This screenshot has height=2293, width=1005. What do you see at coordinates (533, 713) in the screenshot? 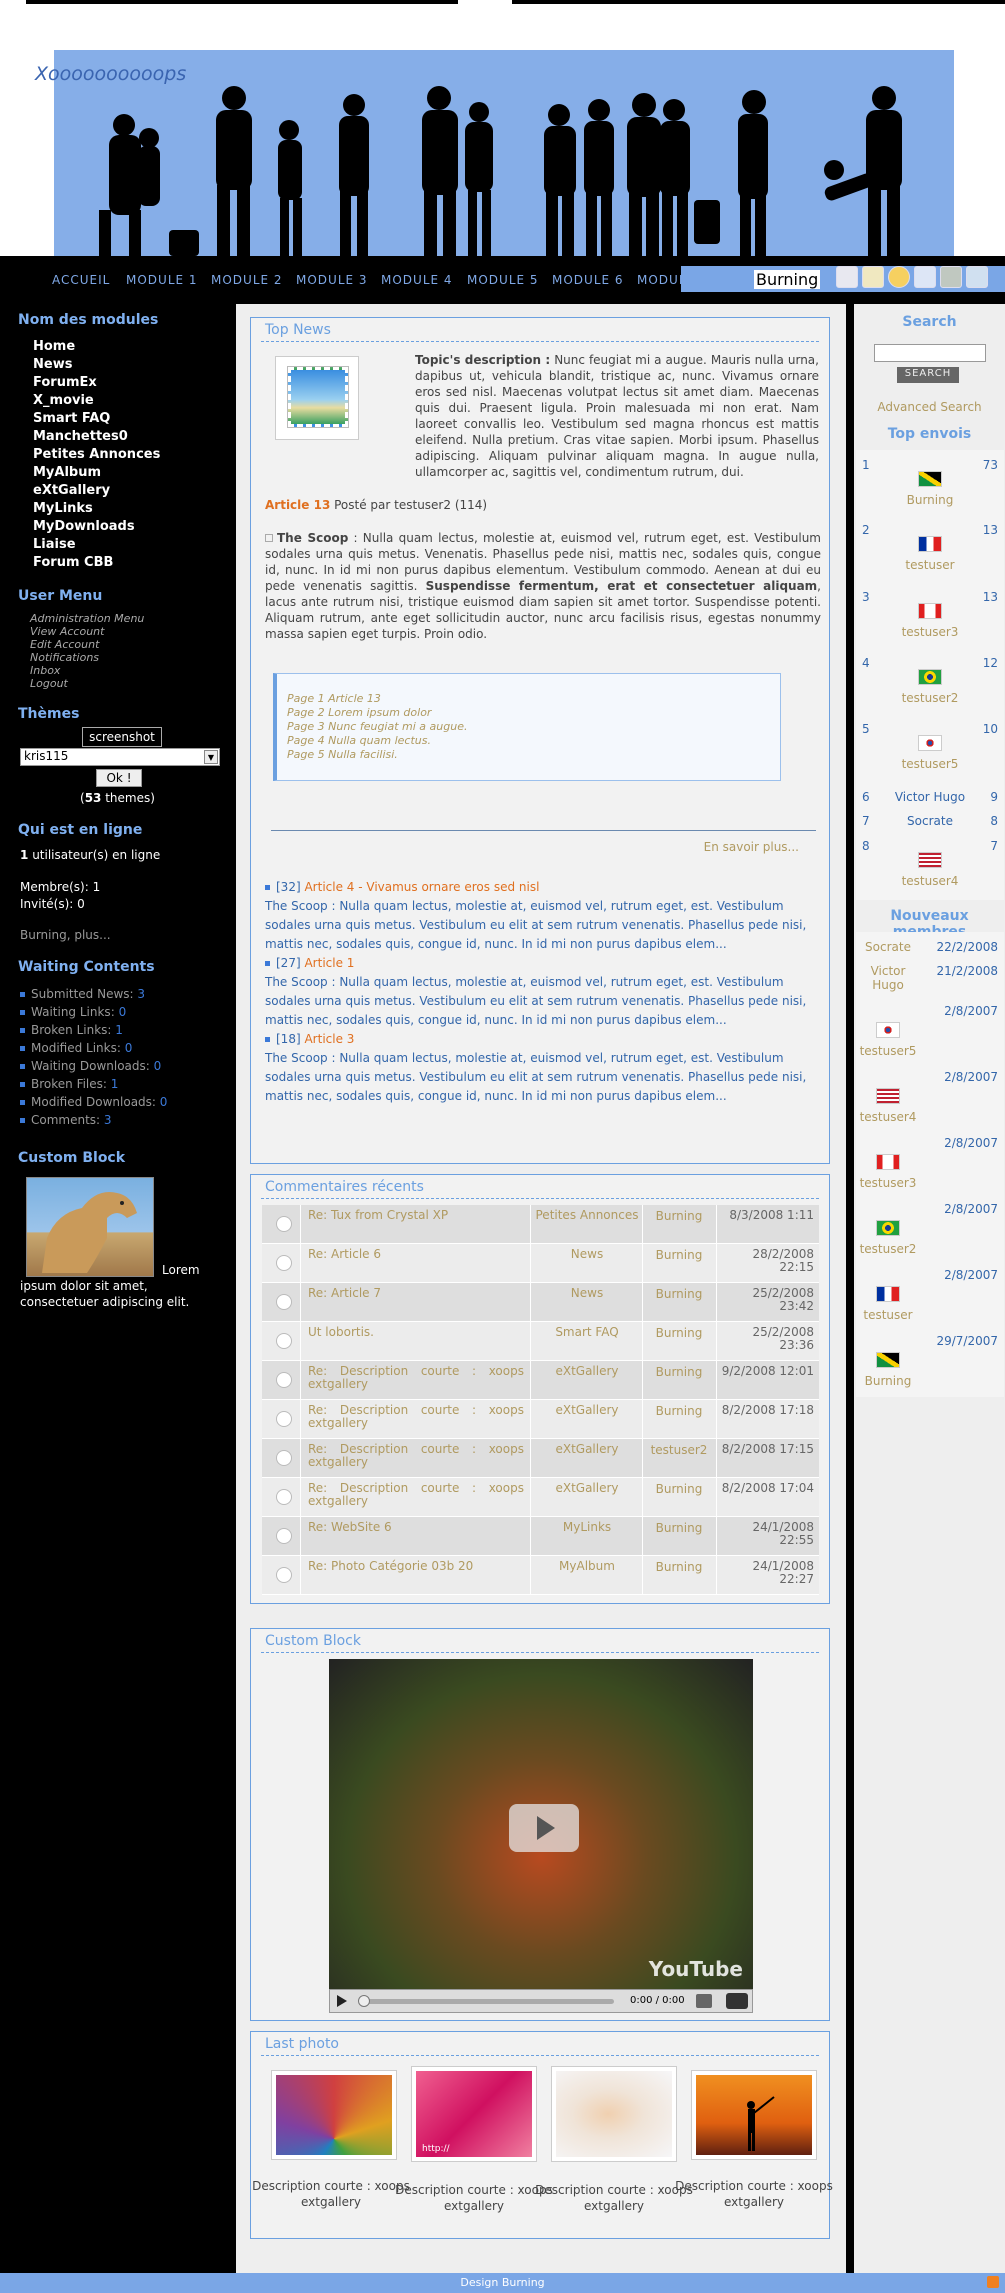
I see `page-link: Page 2 Lorem ipsum dolor` at bounding box center [533, 713].